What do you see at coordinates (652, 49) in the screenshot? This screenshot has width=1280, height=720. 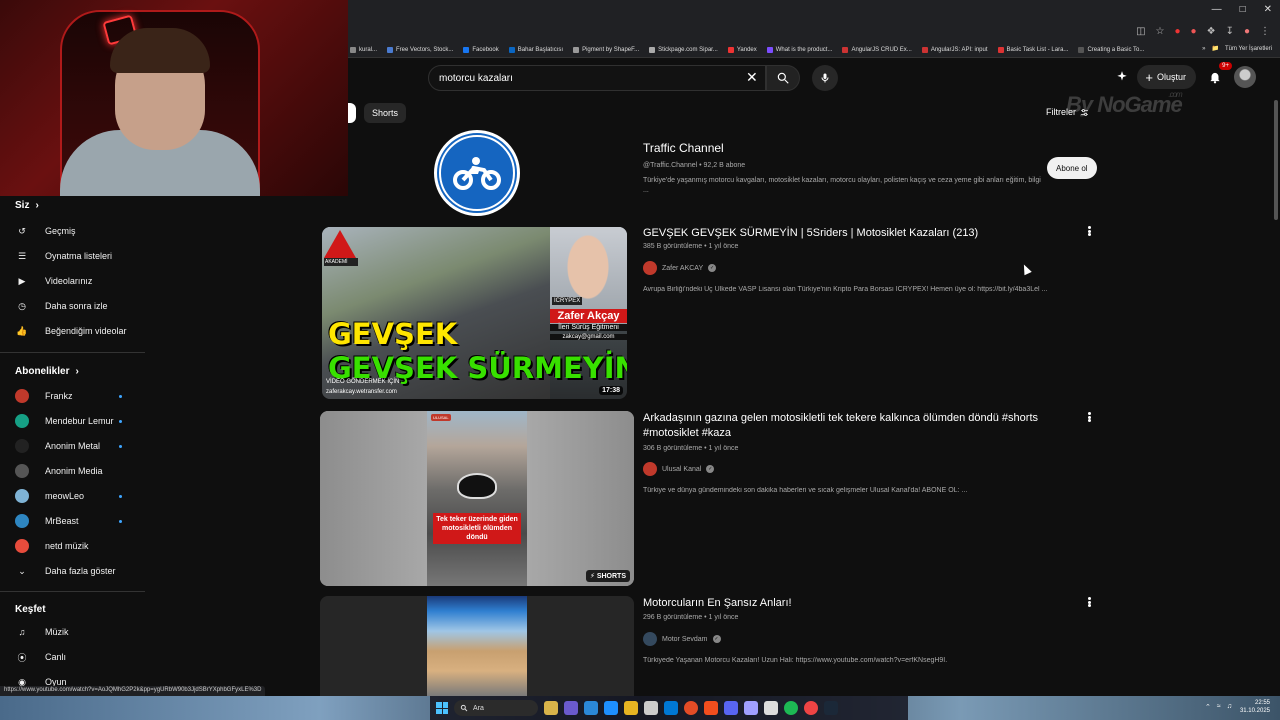 I see `bookmark-favicon-icon` at bounding box center [652, 49].